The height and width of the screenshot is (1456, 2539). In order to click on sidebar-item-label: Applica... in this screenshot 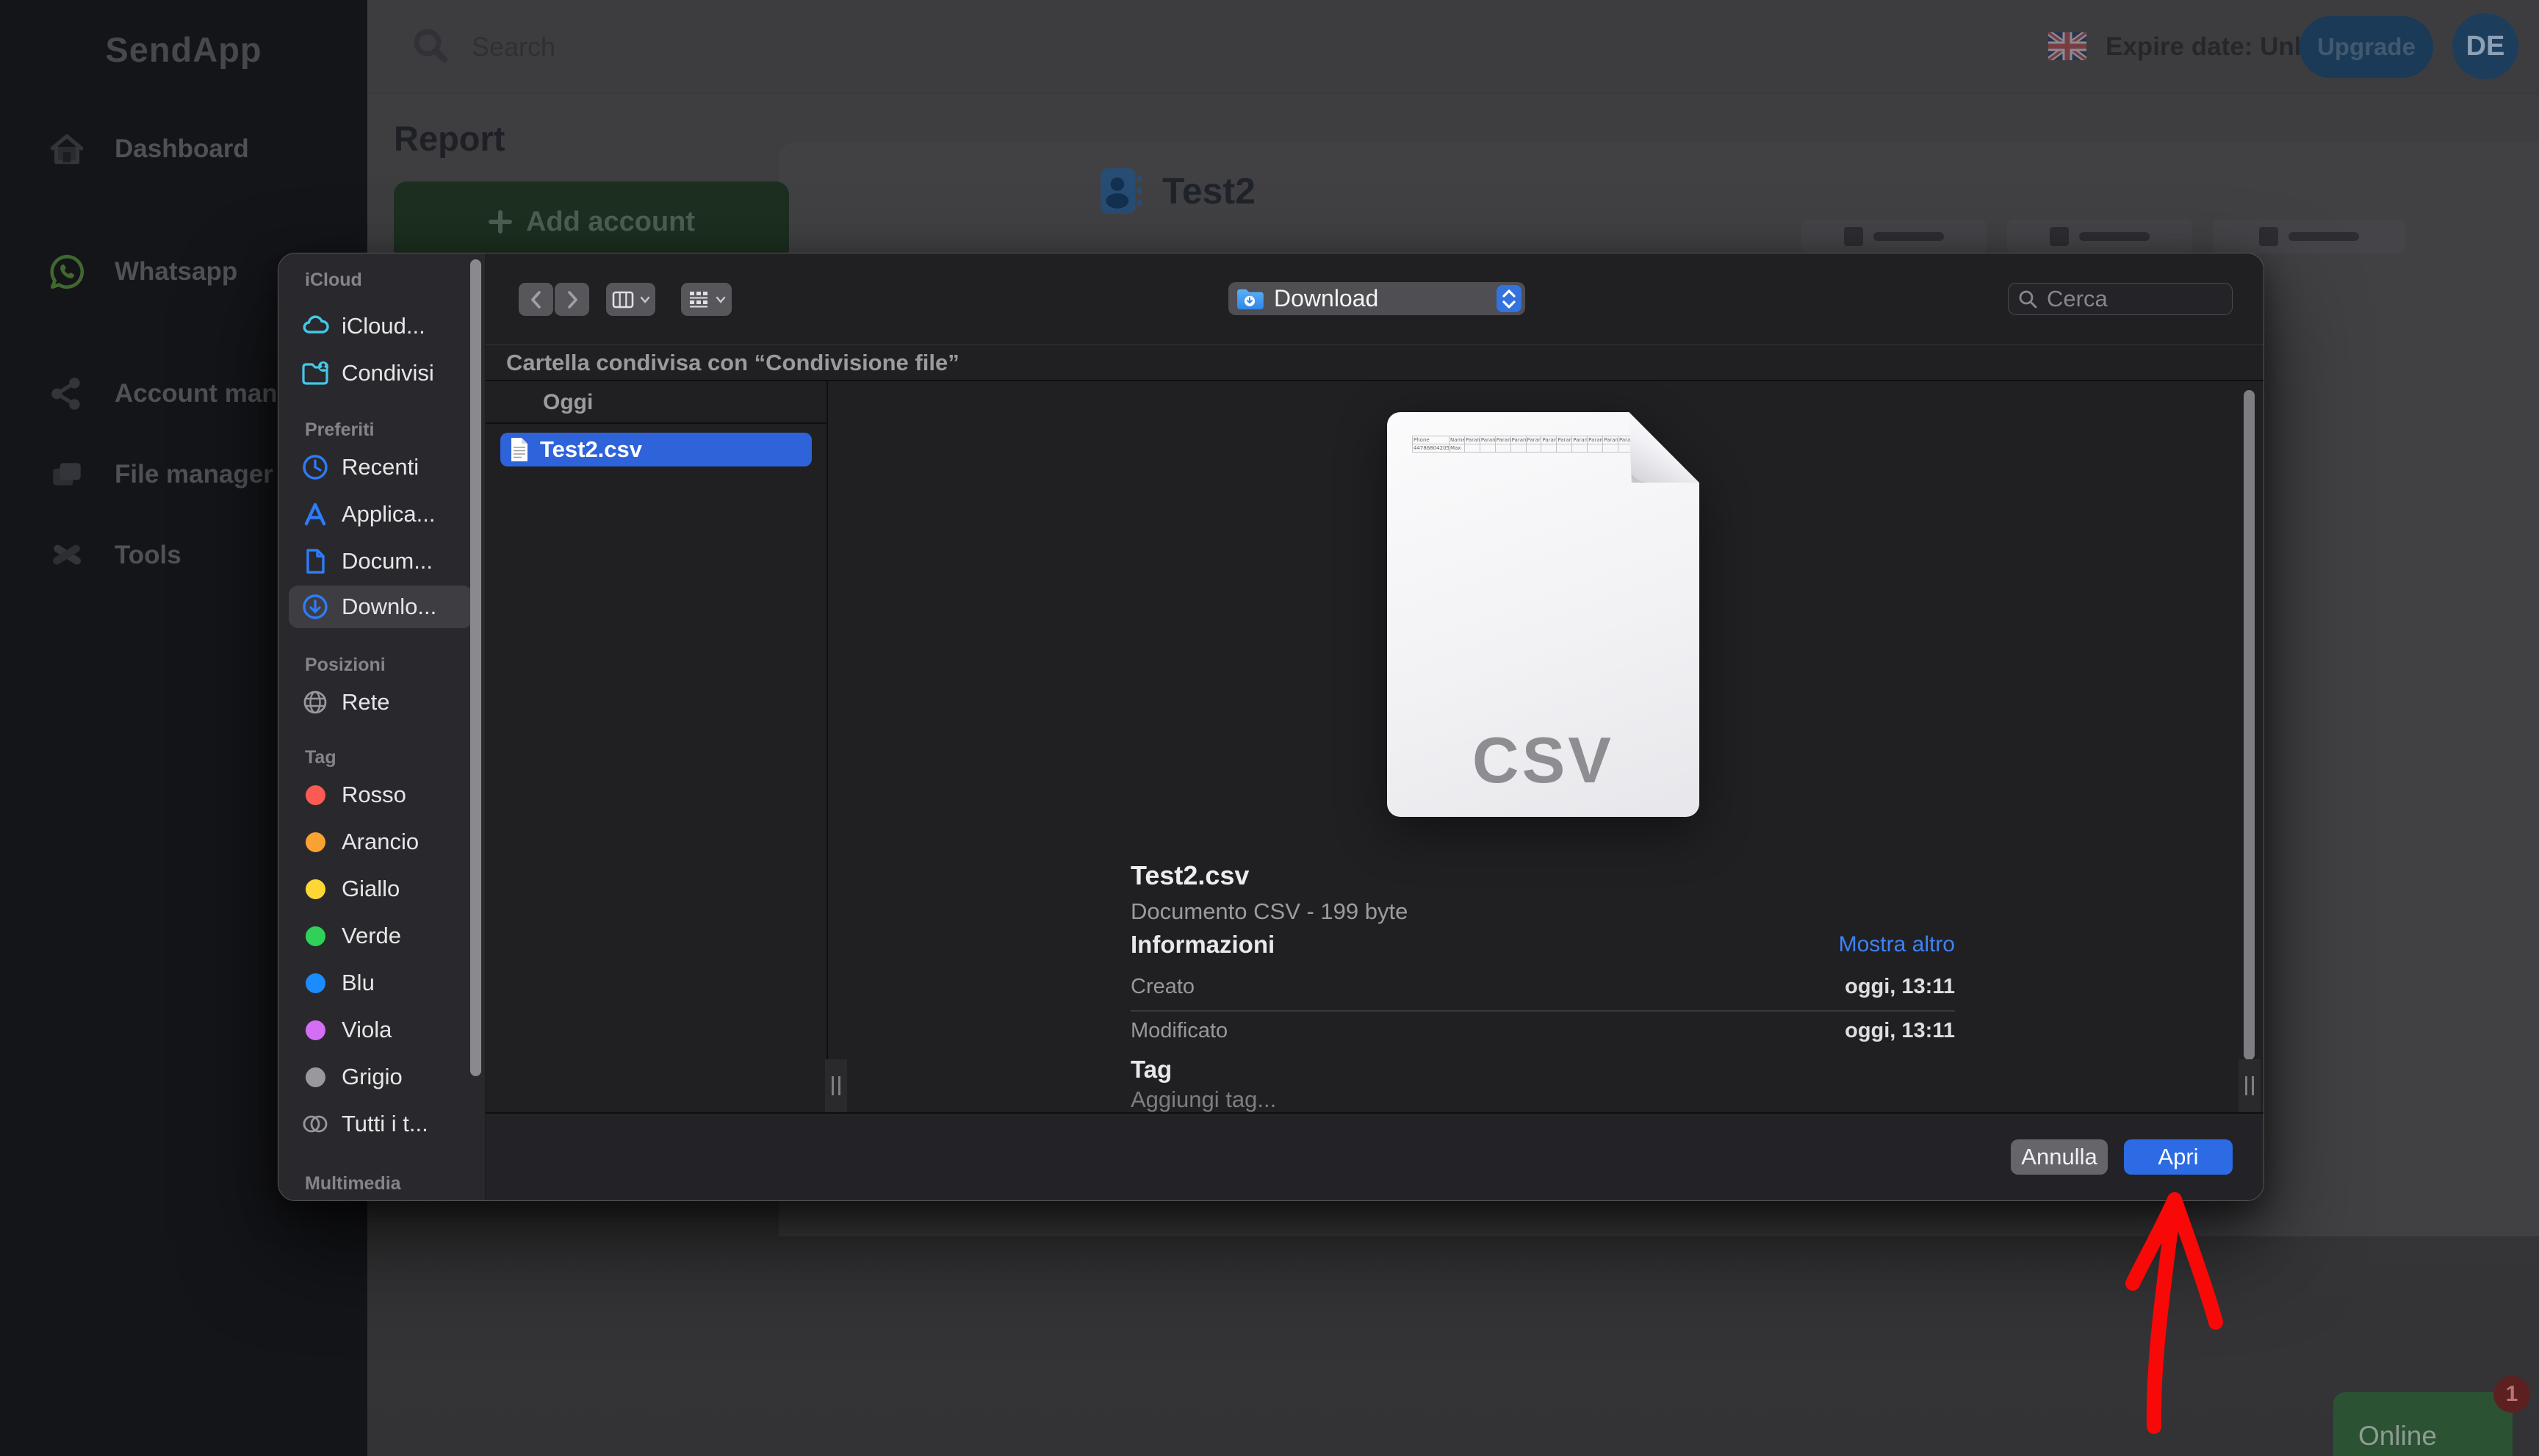, I will do `click(389, 514)`.